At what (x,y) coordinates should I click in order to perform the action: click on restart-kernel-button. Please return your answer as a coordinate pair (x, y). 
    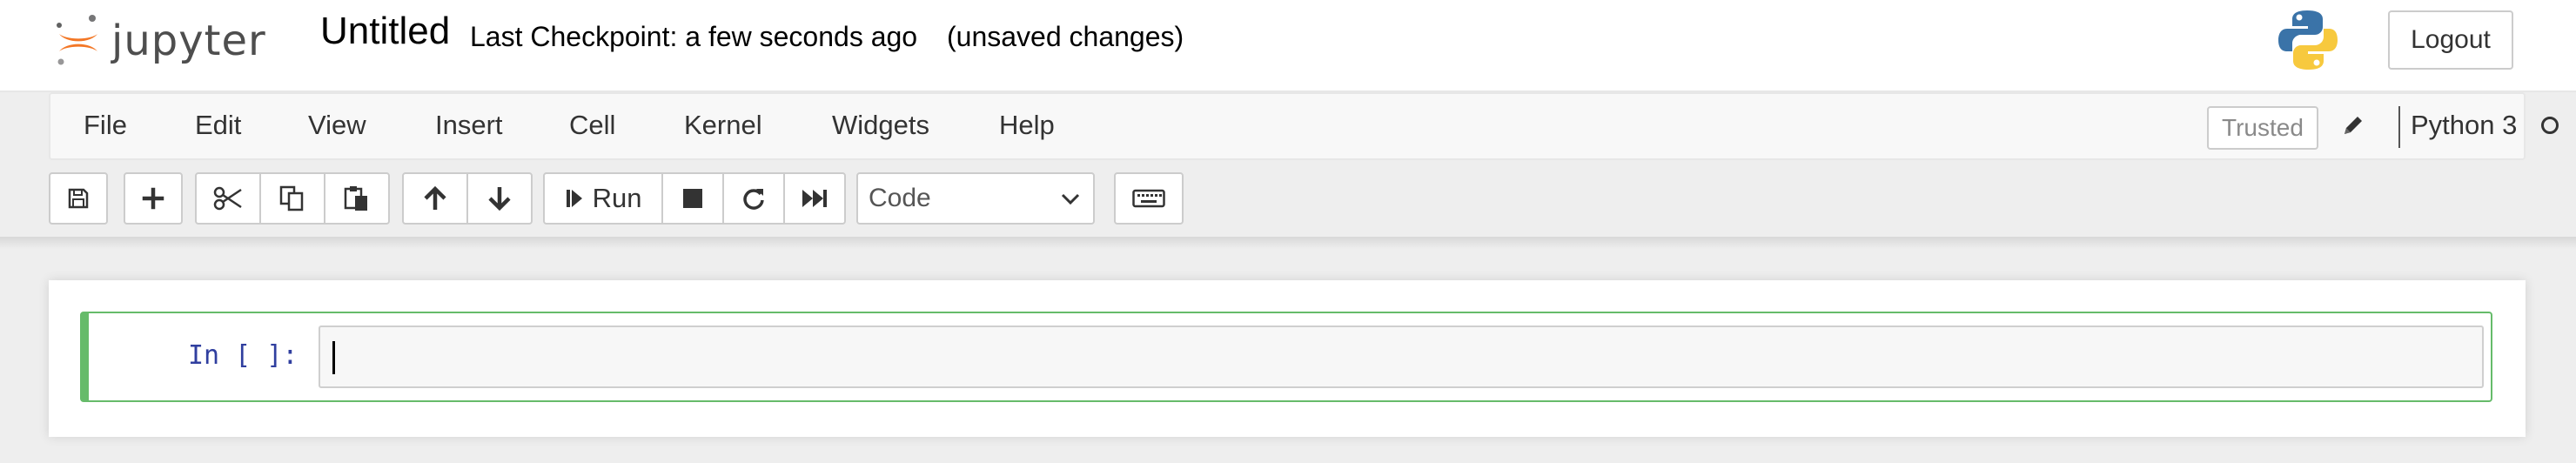
    Looking at the image, I should click on (753, 198).